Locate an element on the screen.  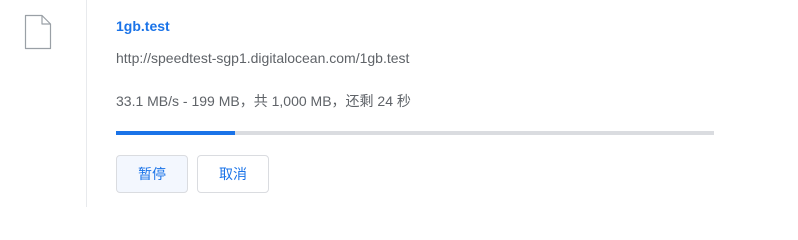
cancel-button: 取消 is located at coordinates (233, 174).